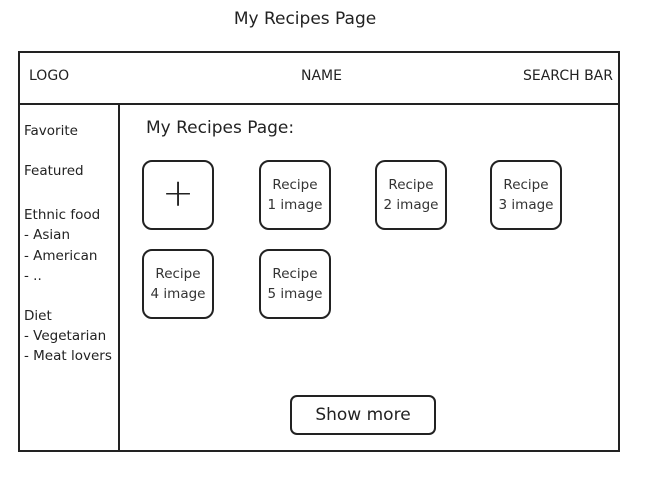 This screenshot has height=477, width=652. What do you see at coordinates (51, 131) in the screenshot?
I see `sidebar-item-favorite: Favorite` at bounding box center [51, 131].